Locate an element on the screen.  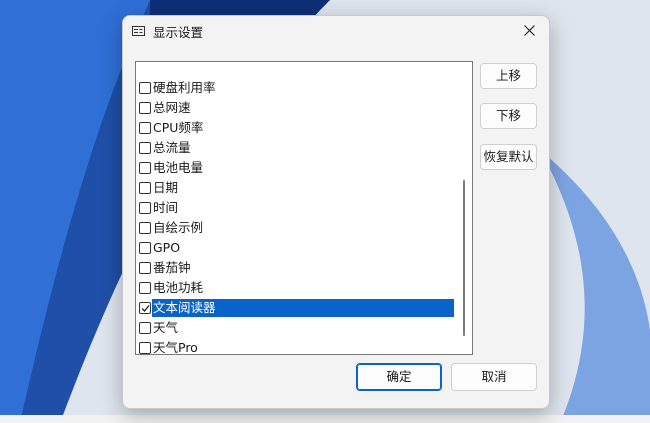
item-label: CPU频率 is located at coordinates (178, 127).